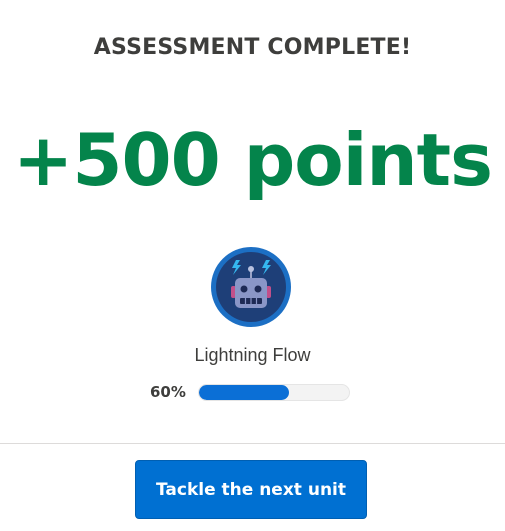 This screenshot has height=531, width=505. Describe the element at coordinates (252, 443) in the screenshot. I see `divider` at that location.